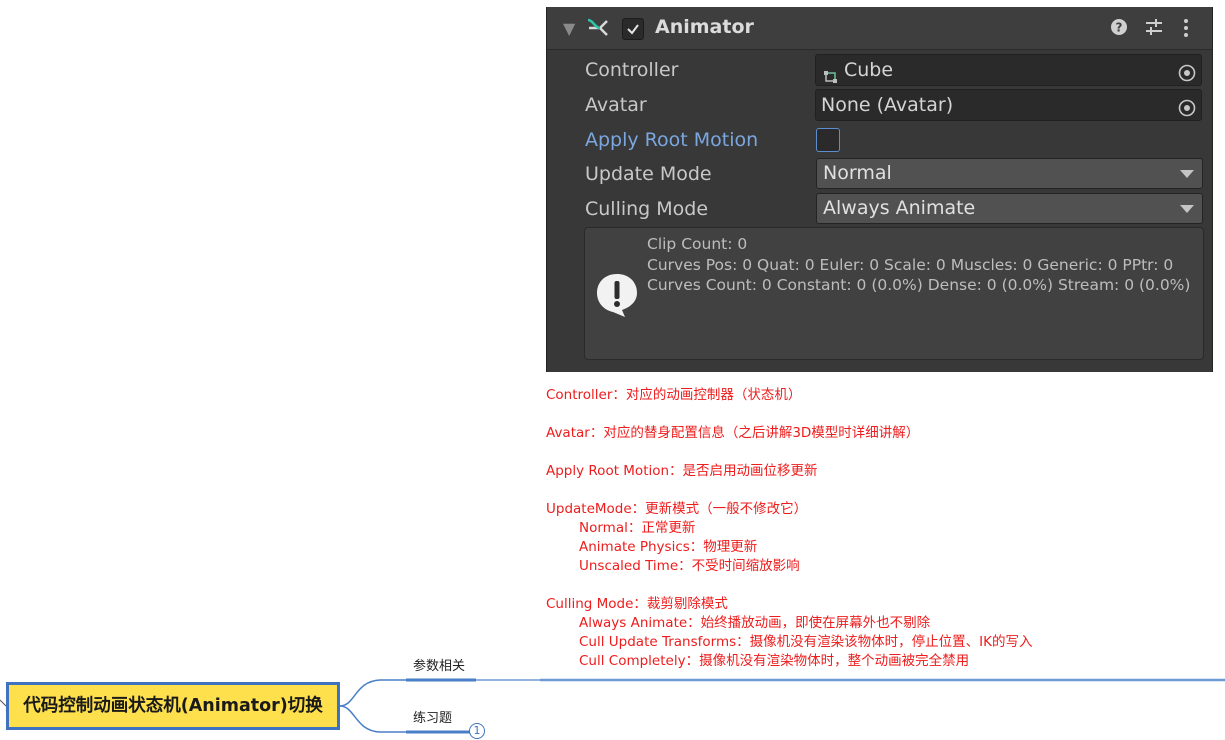 Image resolution: width=1225 pixels, height=740 pixels. I want to click on topic-exercises: 练习题, so click(432, 716).